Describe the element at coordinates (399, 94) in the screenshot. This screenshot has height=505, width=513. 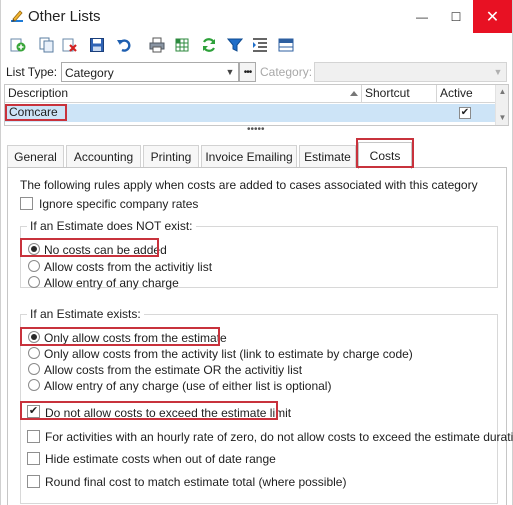
I see `column-header-shortcut: Shortcut` at that location.